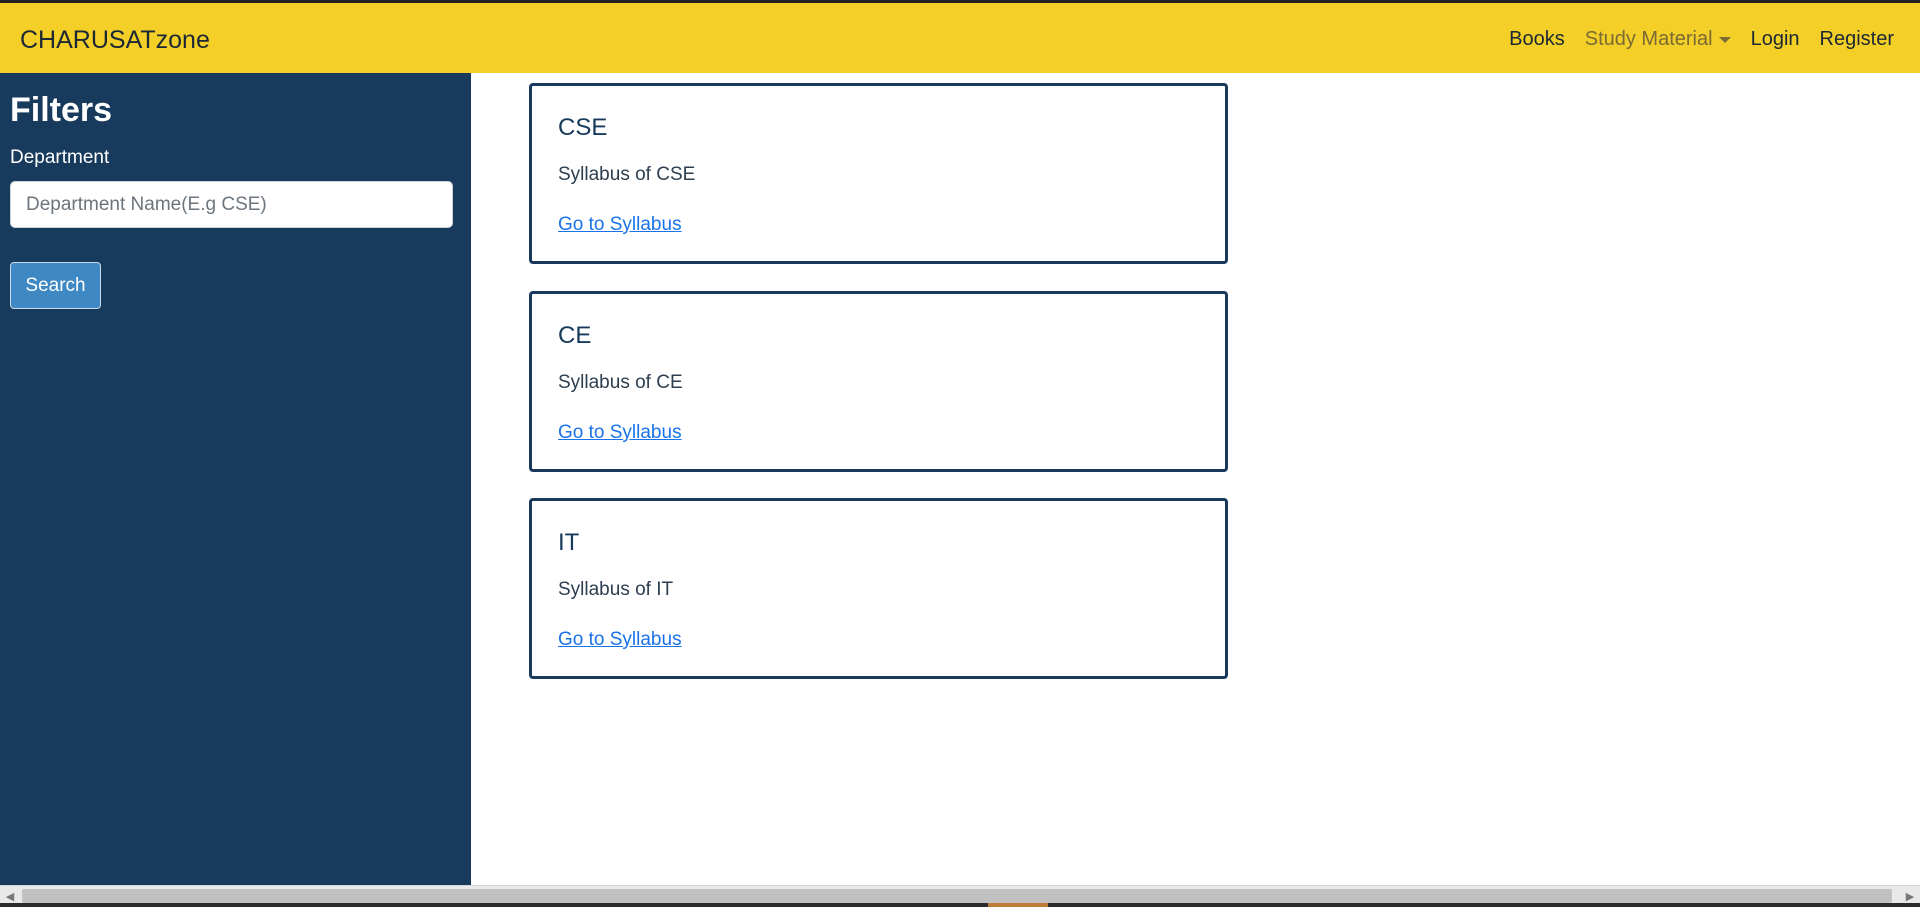 The width and height of the screenshot is (1920, 907). Describe the element at coordinates (1775, 39) in the screenshot. I see `nav-login: Login` at that location.